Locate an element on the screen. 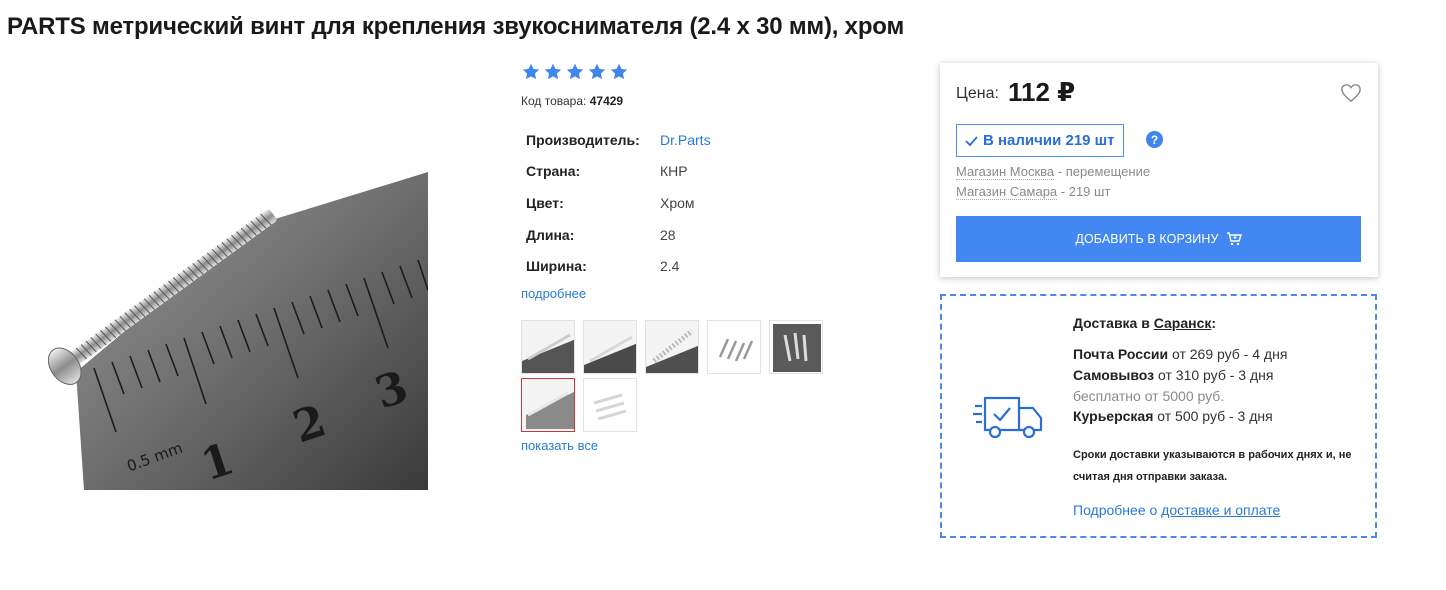  show-all-images-link: показать все is located at coordinates (559, 445).